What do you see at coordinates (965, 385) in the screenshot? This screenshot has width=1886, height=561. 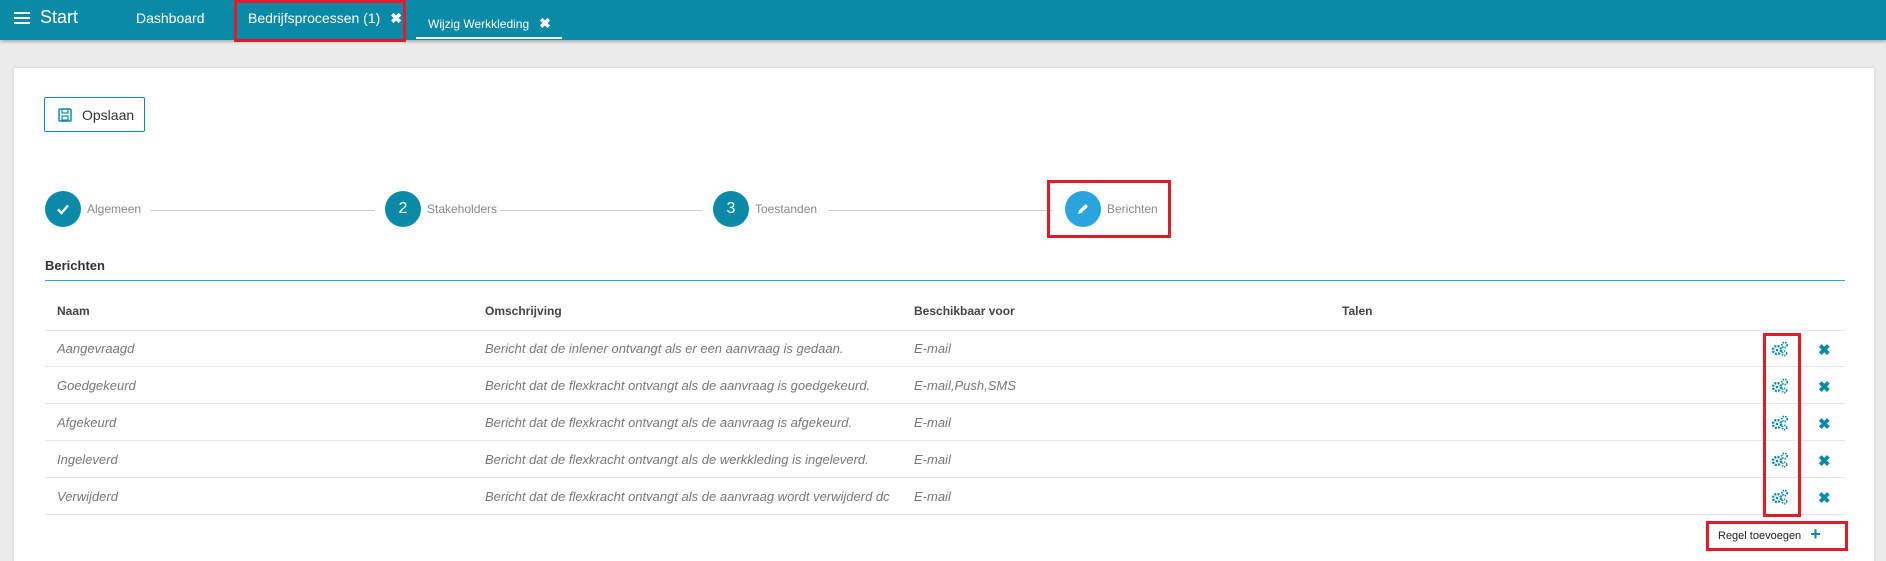 I see `cell-beschikbaar: E-mail,Push,SMS` at bounding box center [965, 385].